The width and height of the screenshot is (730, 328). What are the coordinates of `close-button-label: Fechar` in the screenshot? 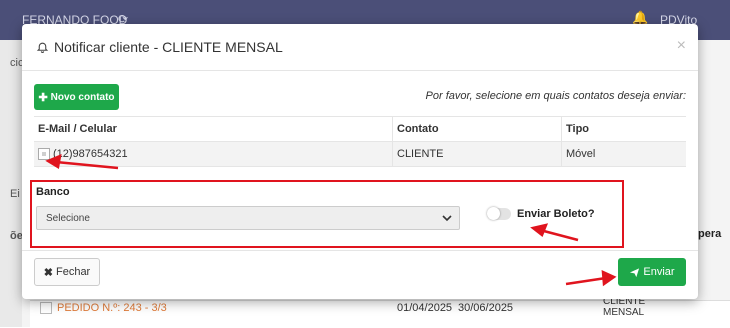 It's located at (73, 272).